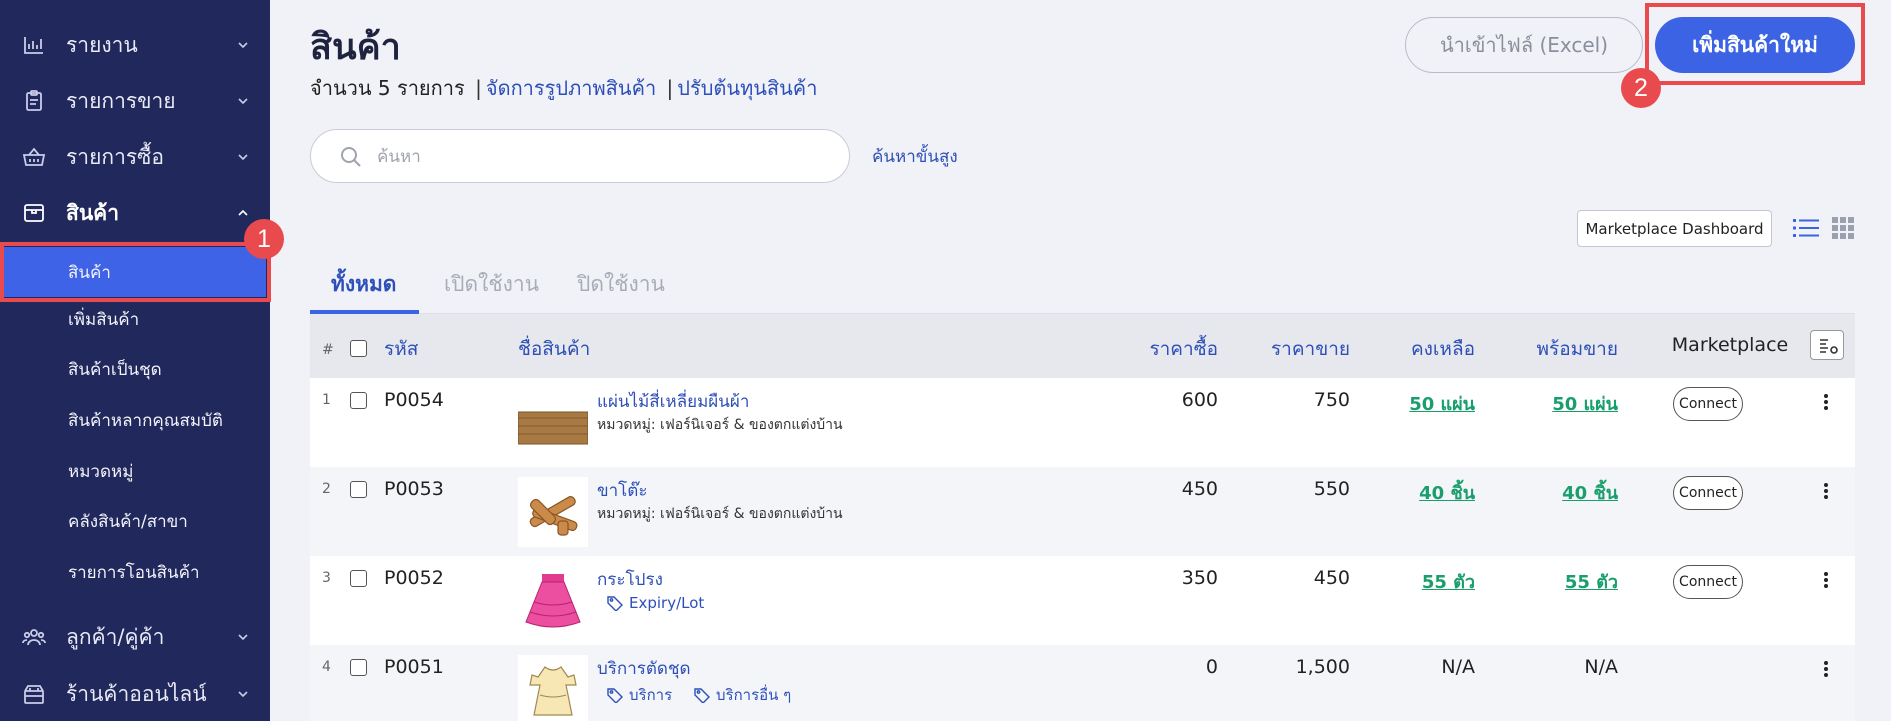 The width and height of the screenshot is (1891, 721). What do you see at coordinates (135, 637) in the screenshot?
I see `sidebar-item-customers: ลูกค้า/คู่ค้า` at bounding box center [135, 637].